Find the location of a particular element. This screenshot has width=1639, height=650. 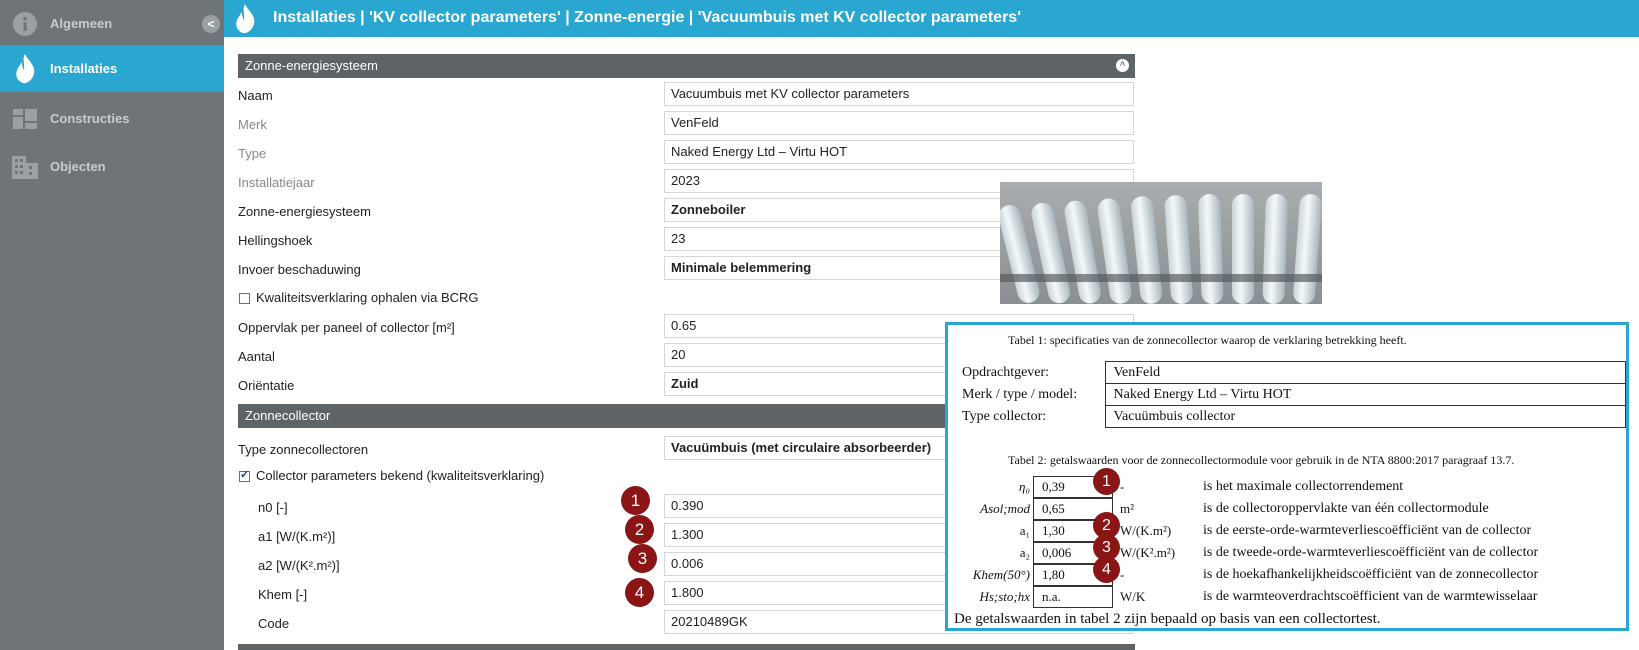

section-header-next is located at coordinates (686, 647).